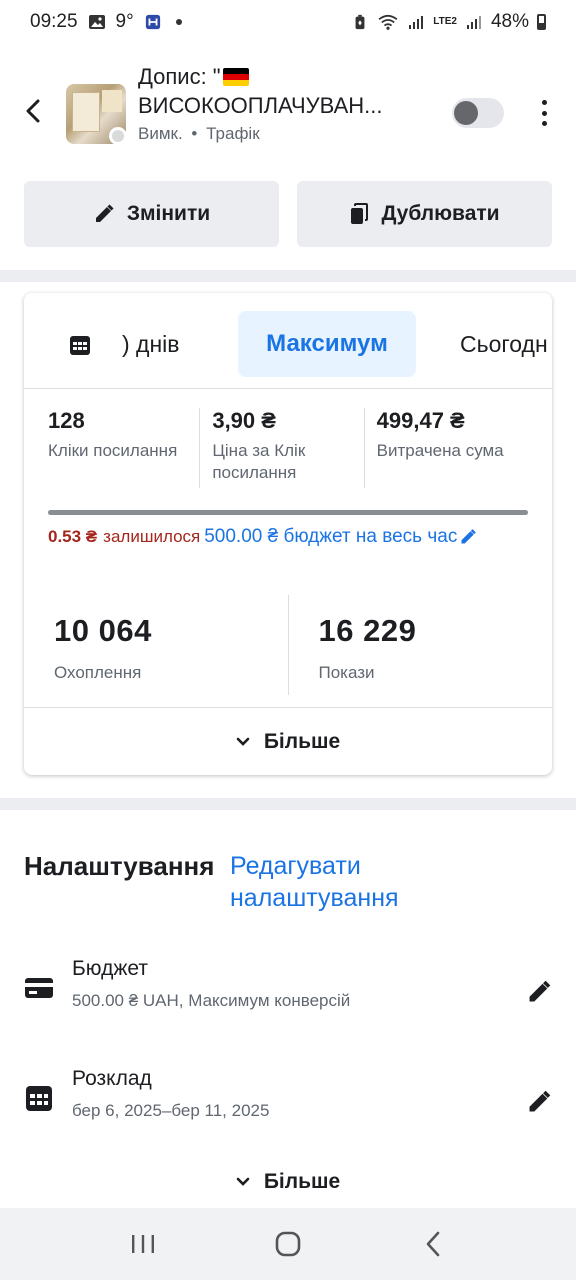 Image resolution: width=576 pixels, height=1280 pixels. Describe the element at coordinates (346, 672) in the screenshot. I see `impressions-label: Покази` at that location.